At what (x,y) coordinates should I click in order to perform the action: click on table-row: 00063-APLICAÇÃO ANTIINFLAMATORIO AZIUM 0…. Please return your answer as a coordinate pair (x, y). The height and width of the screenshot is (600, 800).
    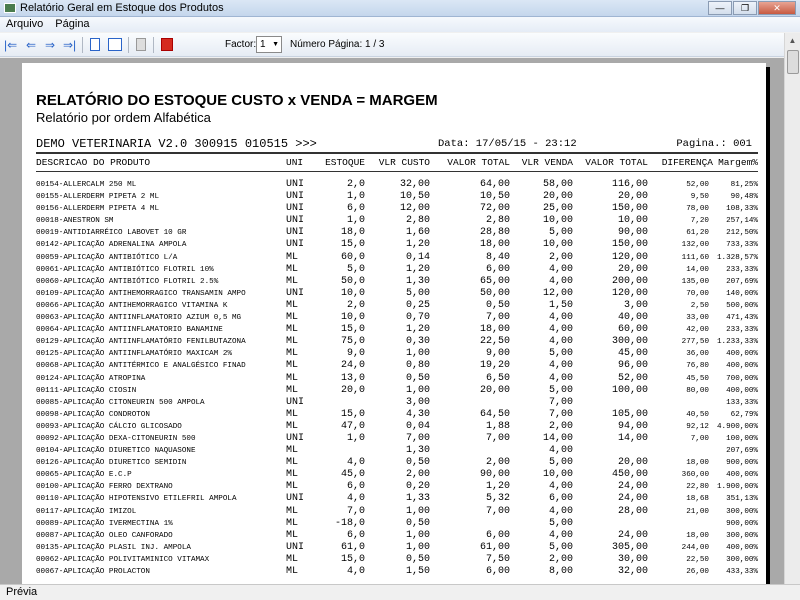
    Looking at the image, I should click on (394, 318).